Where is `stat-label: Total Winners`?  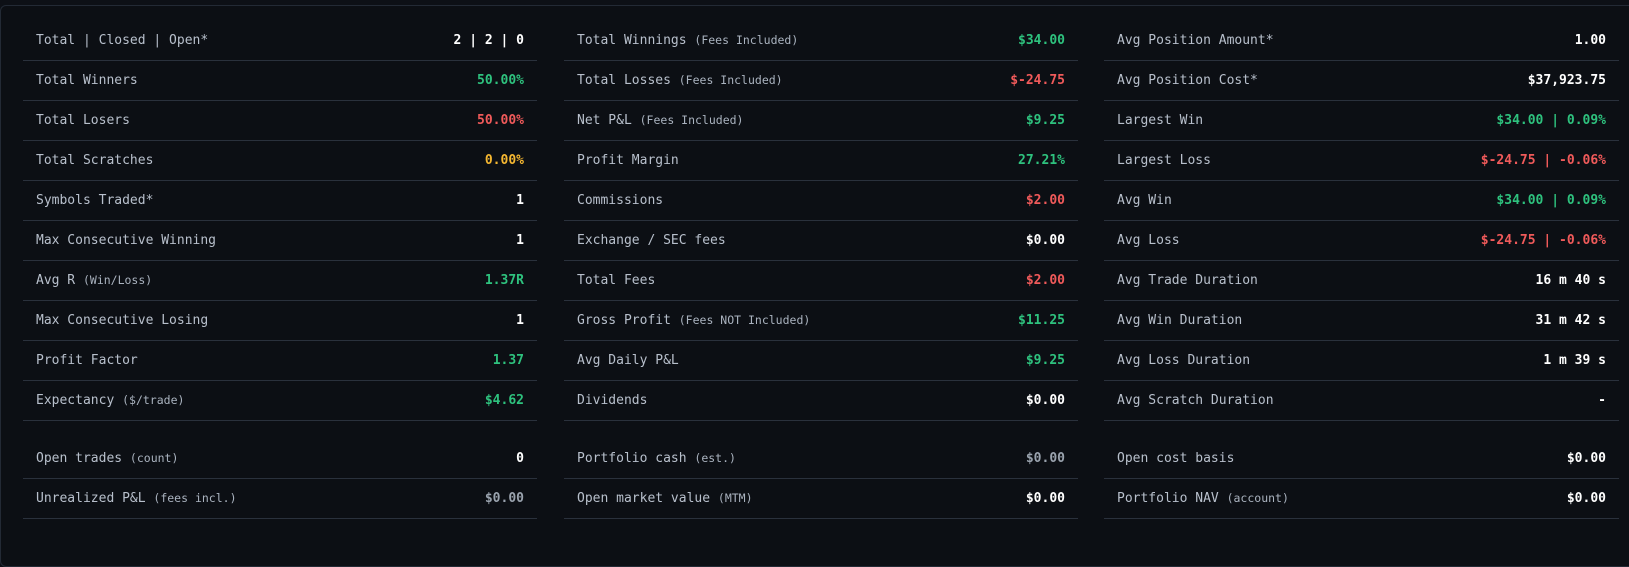 stat-label: Total Winners is located at coordinates (87, 80).